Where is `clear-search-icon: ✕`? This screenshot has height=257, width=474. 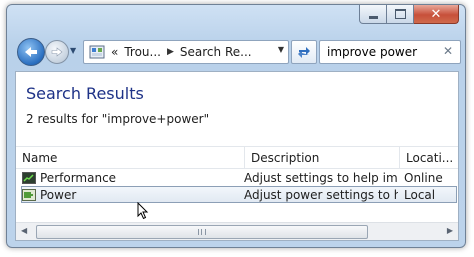 clear-search-icon: ✕ is located at coordinates (448, 51).